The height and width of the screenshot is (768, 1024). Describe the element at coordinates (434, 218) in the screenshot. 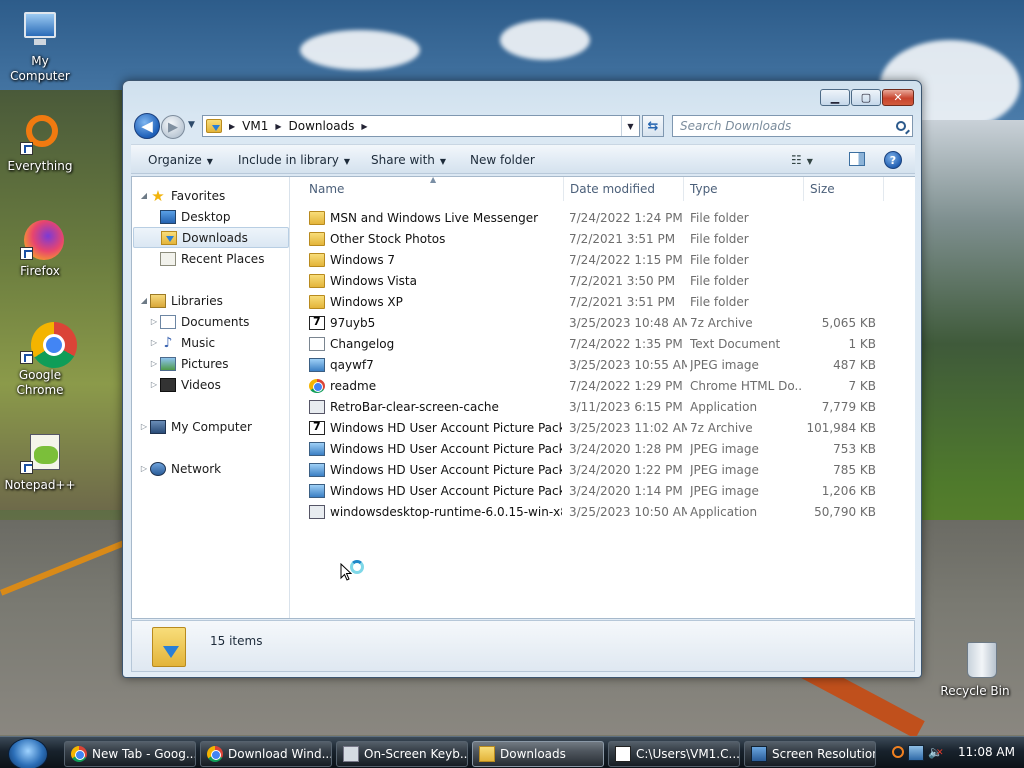

I see `file-name: MSN and Windows Live Messenger` at that location.